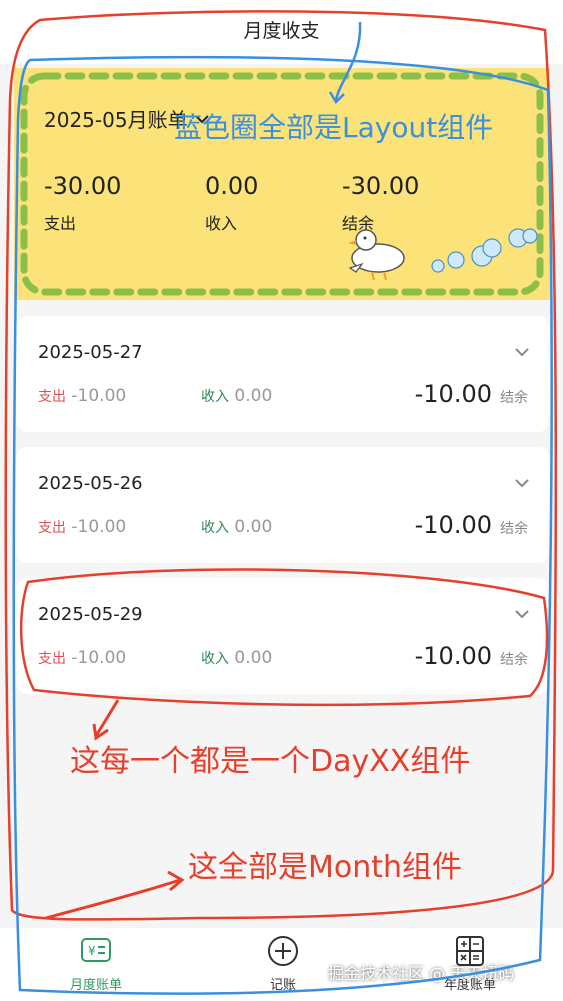 Image resolution: width=563 pixels, height=1001 pixels. Describe the element at coordinates (95, 985) in the screenshot. I see `tab-monthly-bill-label: 月度账单` at that location.